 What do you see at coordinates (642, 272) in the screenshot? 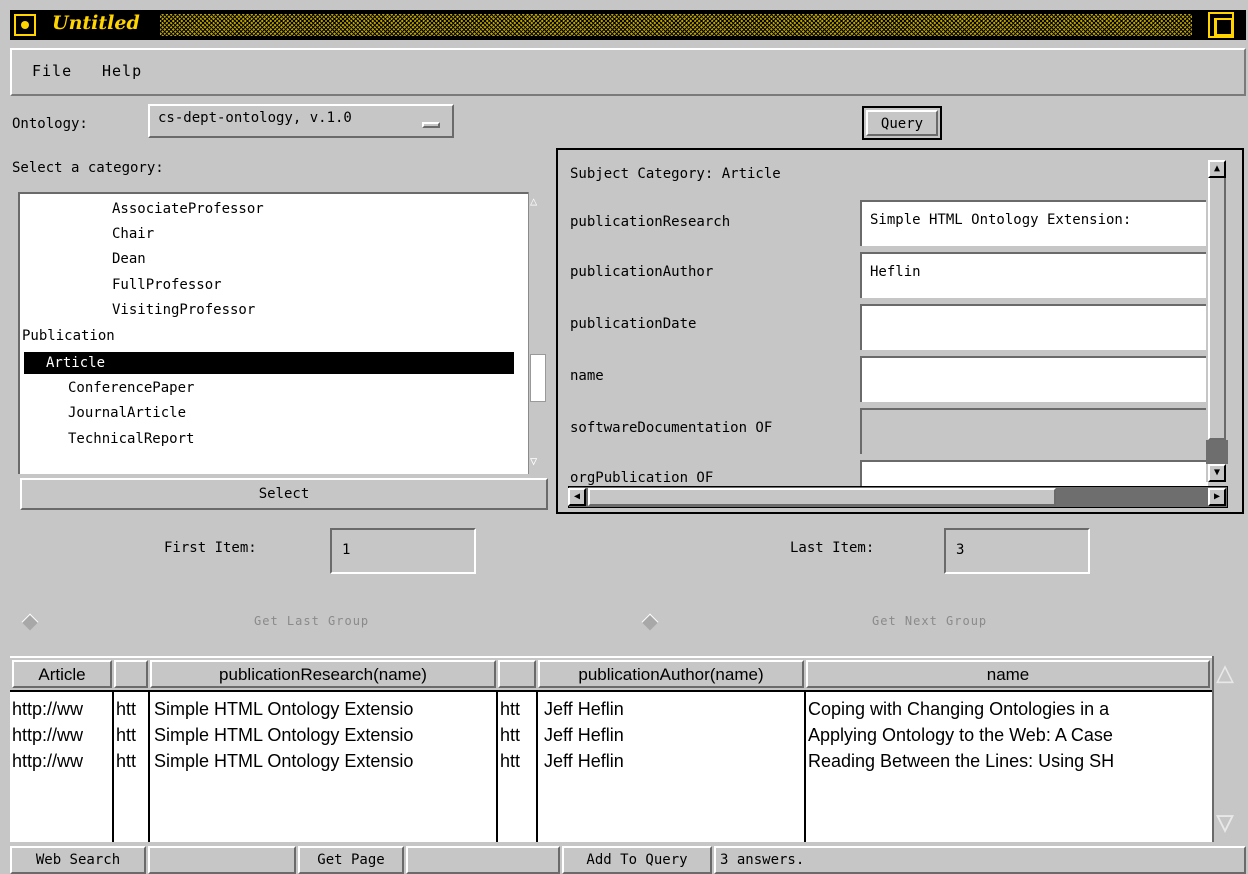
I see `property-label: publicationAuthor` at bounding box center [642, 272].